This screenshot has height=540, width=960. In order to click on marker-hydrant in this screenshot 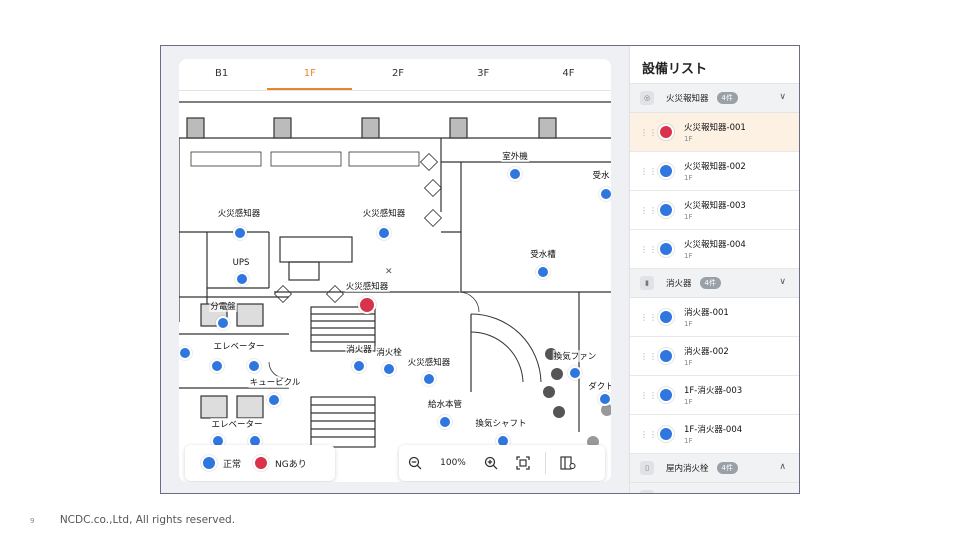, I will do `click(389, 369)`.